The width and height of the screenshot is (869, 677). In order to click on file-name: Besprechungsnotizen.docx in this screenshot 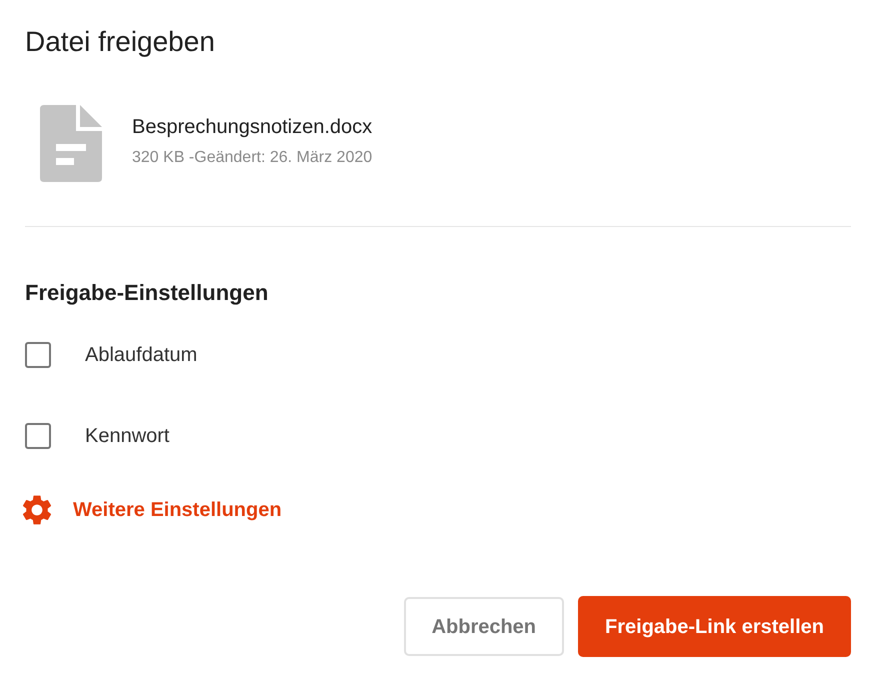, I will do `click(252, 127)`.